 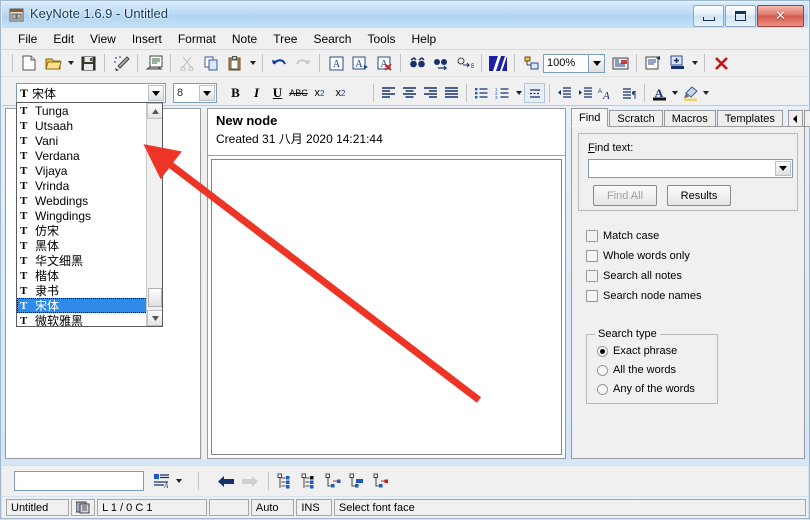 What do you see at coordinates (277, 93) in the screenshot?
I see `underline-button: U` at bounding box center [277, 93].